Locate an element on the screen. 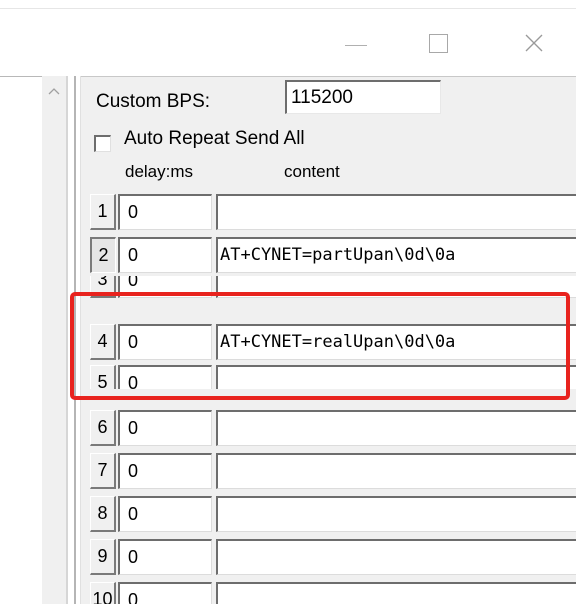 The height and width of the screenshot is (604, 576). list-row: 7 0 is located at coordinates (333, 471).